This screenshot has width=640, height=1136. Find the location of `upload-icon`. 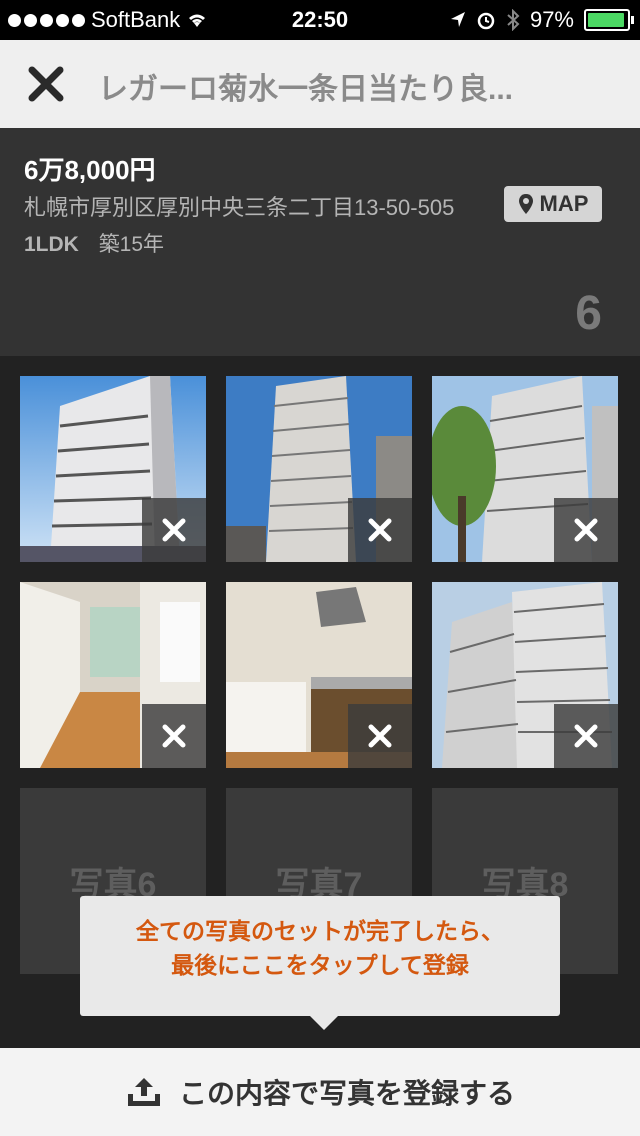

upload-icon is located at coordinates (143, 1092).